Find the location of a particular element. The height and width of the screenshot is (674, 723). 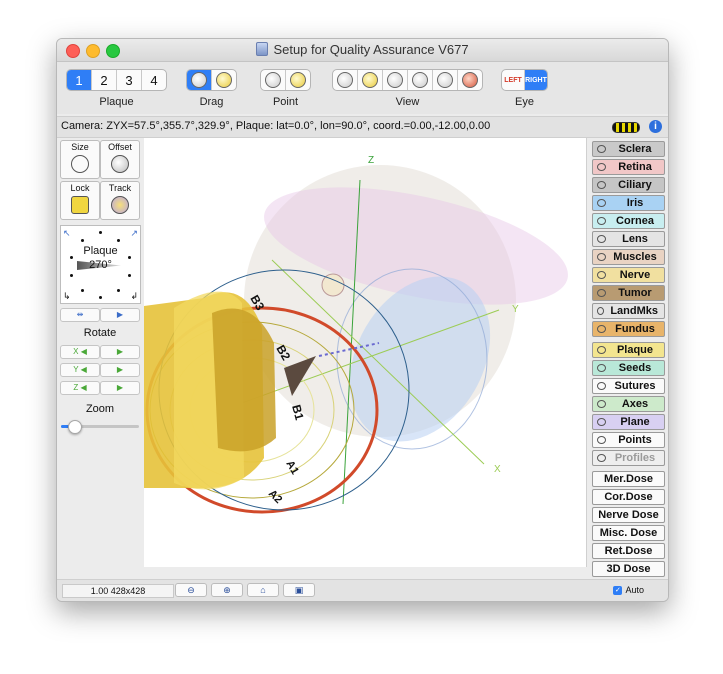

plaque-tab-1: 1 is located at coordinates (79, 80).